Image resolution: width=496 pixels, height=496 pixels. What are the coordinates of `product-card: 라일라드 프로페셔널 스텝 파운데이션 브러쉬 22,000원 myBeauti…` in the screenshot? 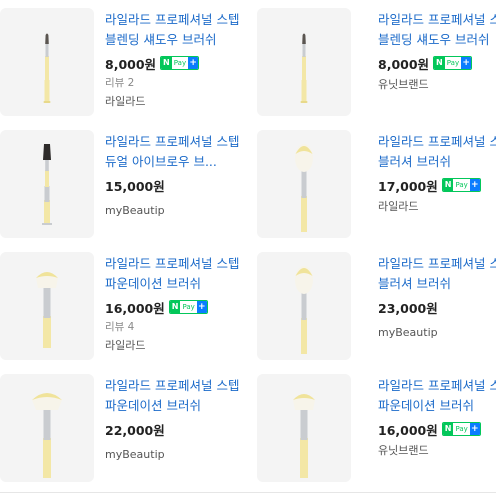 It's located at (125, 424).